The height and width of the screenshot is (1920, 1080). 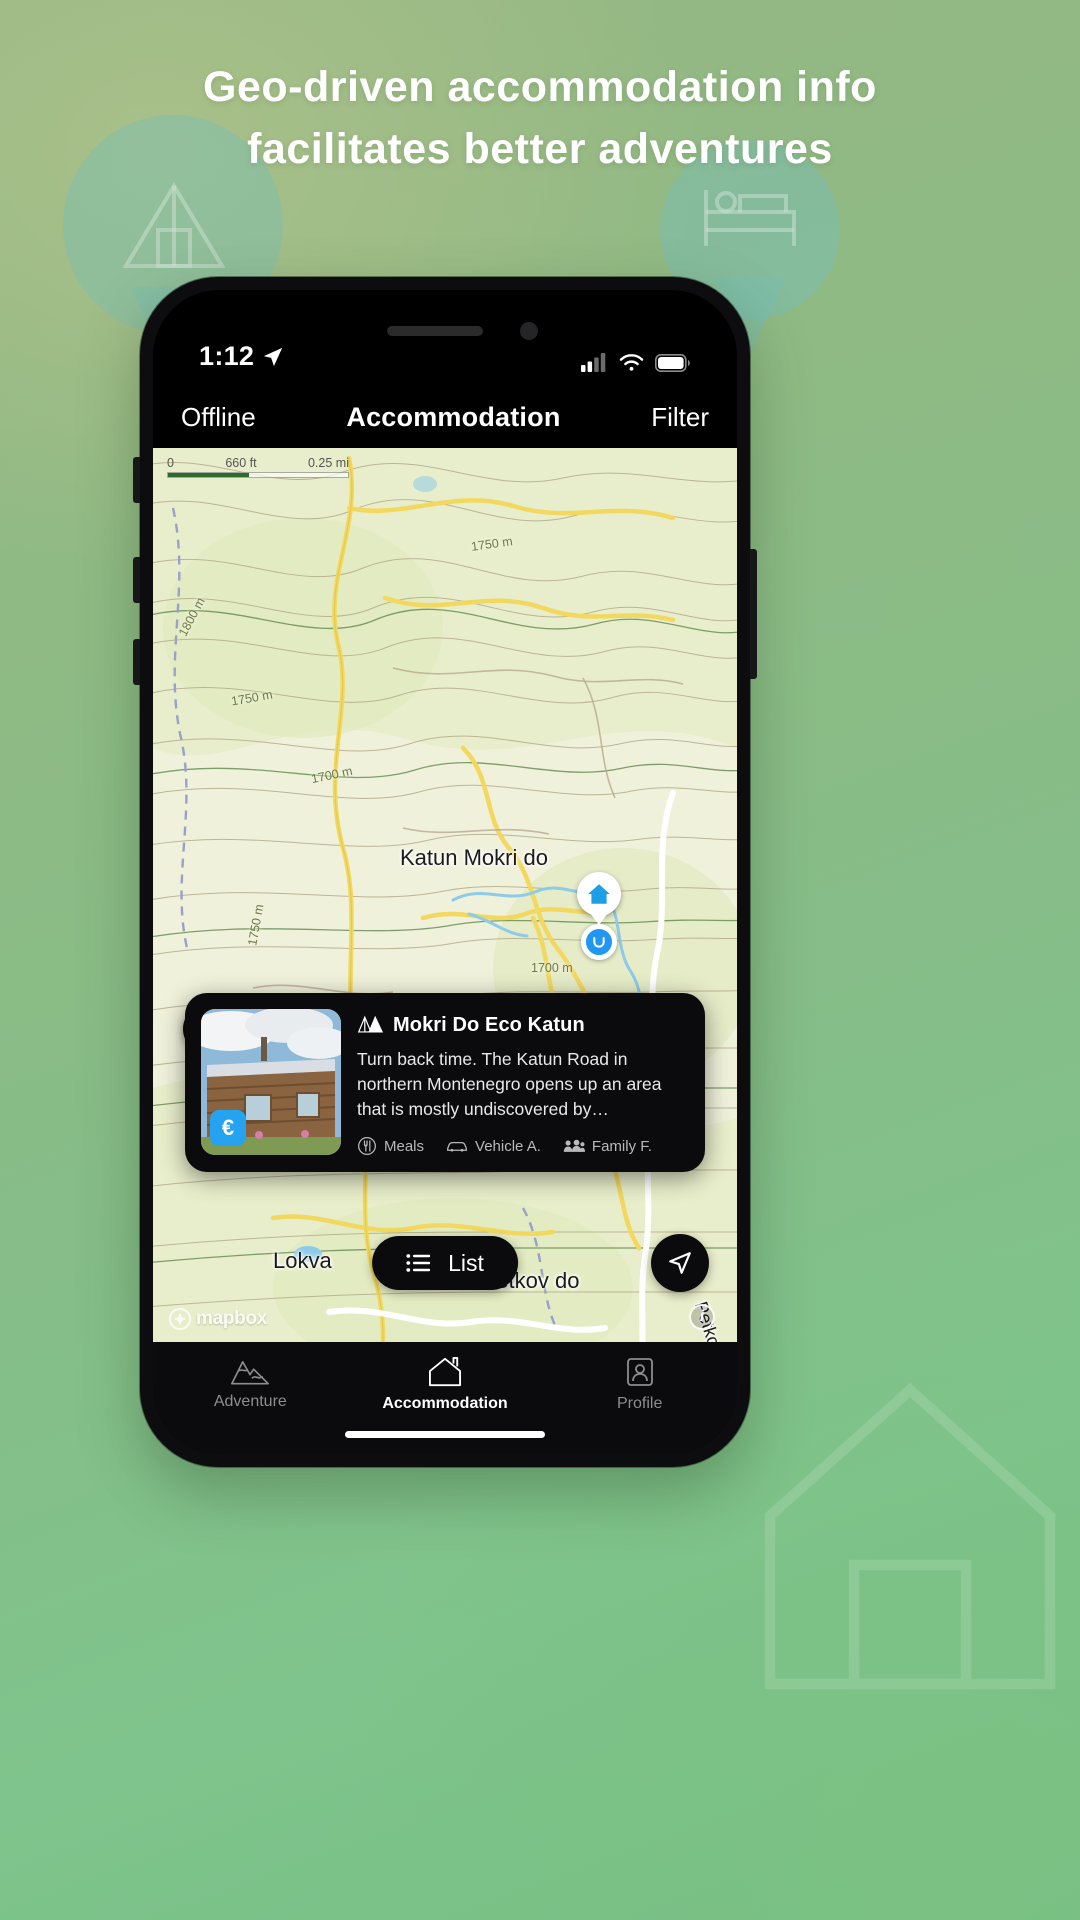 What do you see at coordinates (370, 1025) in the screenshot?
I see `mountain-tent-icon` at bounding box center [370, 1025].